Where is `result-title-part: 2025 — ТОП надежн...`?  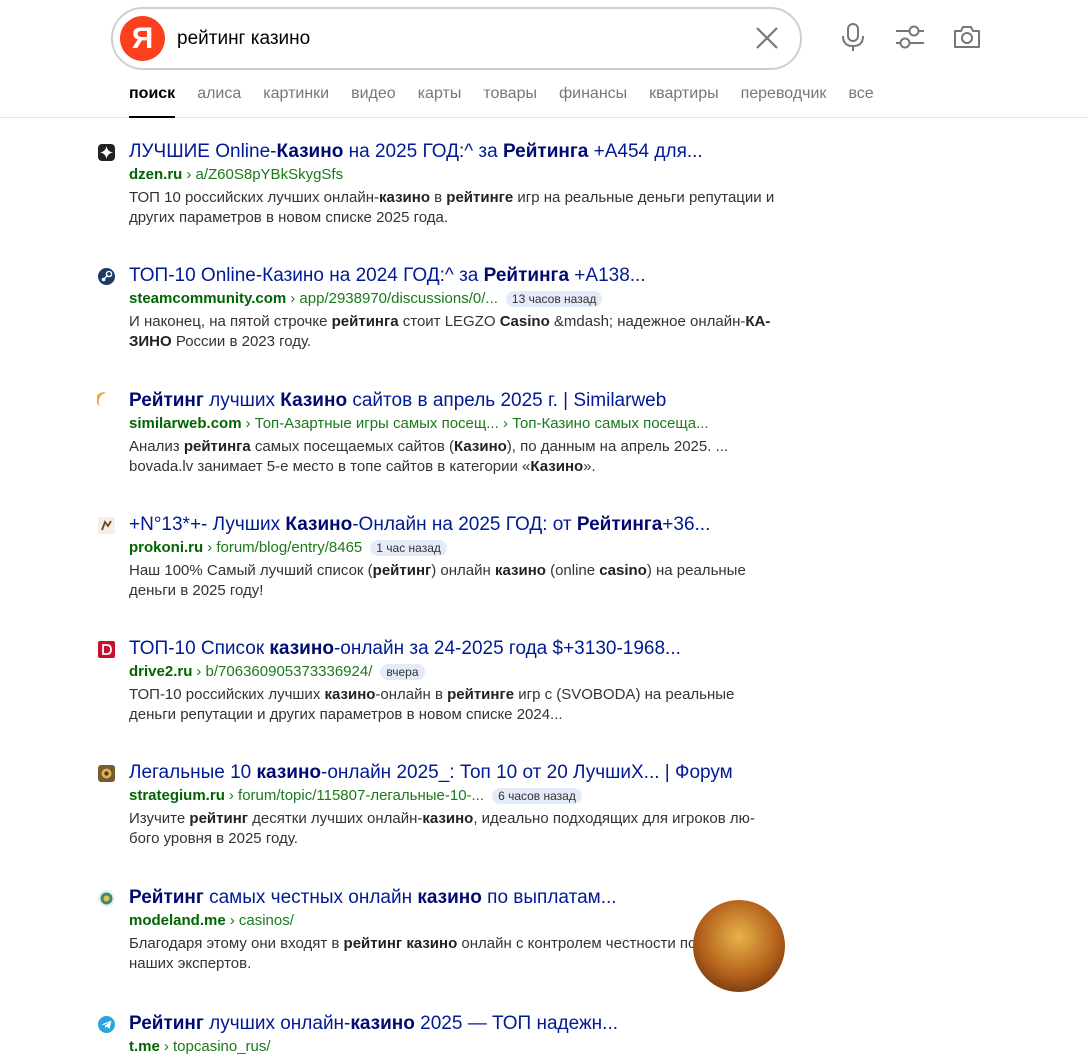 result-title-part: 2025 — ТОП надежн... is located at coordinates (516, 1023).